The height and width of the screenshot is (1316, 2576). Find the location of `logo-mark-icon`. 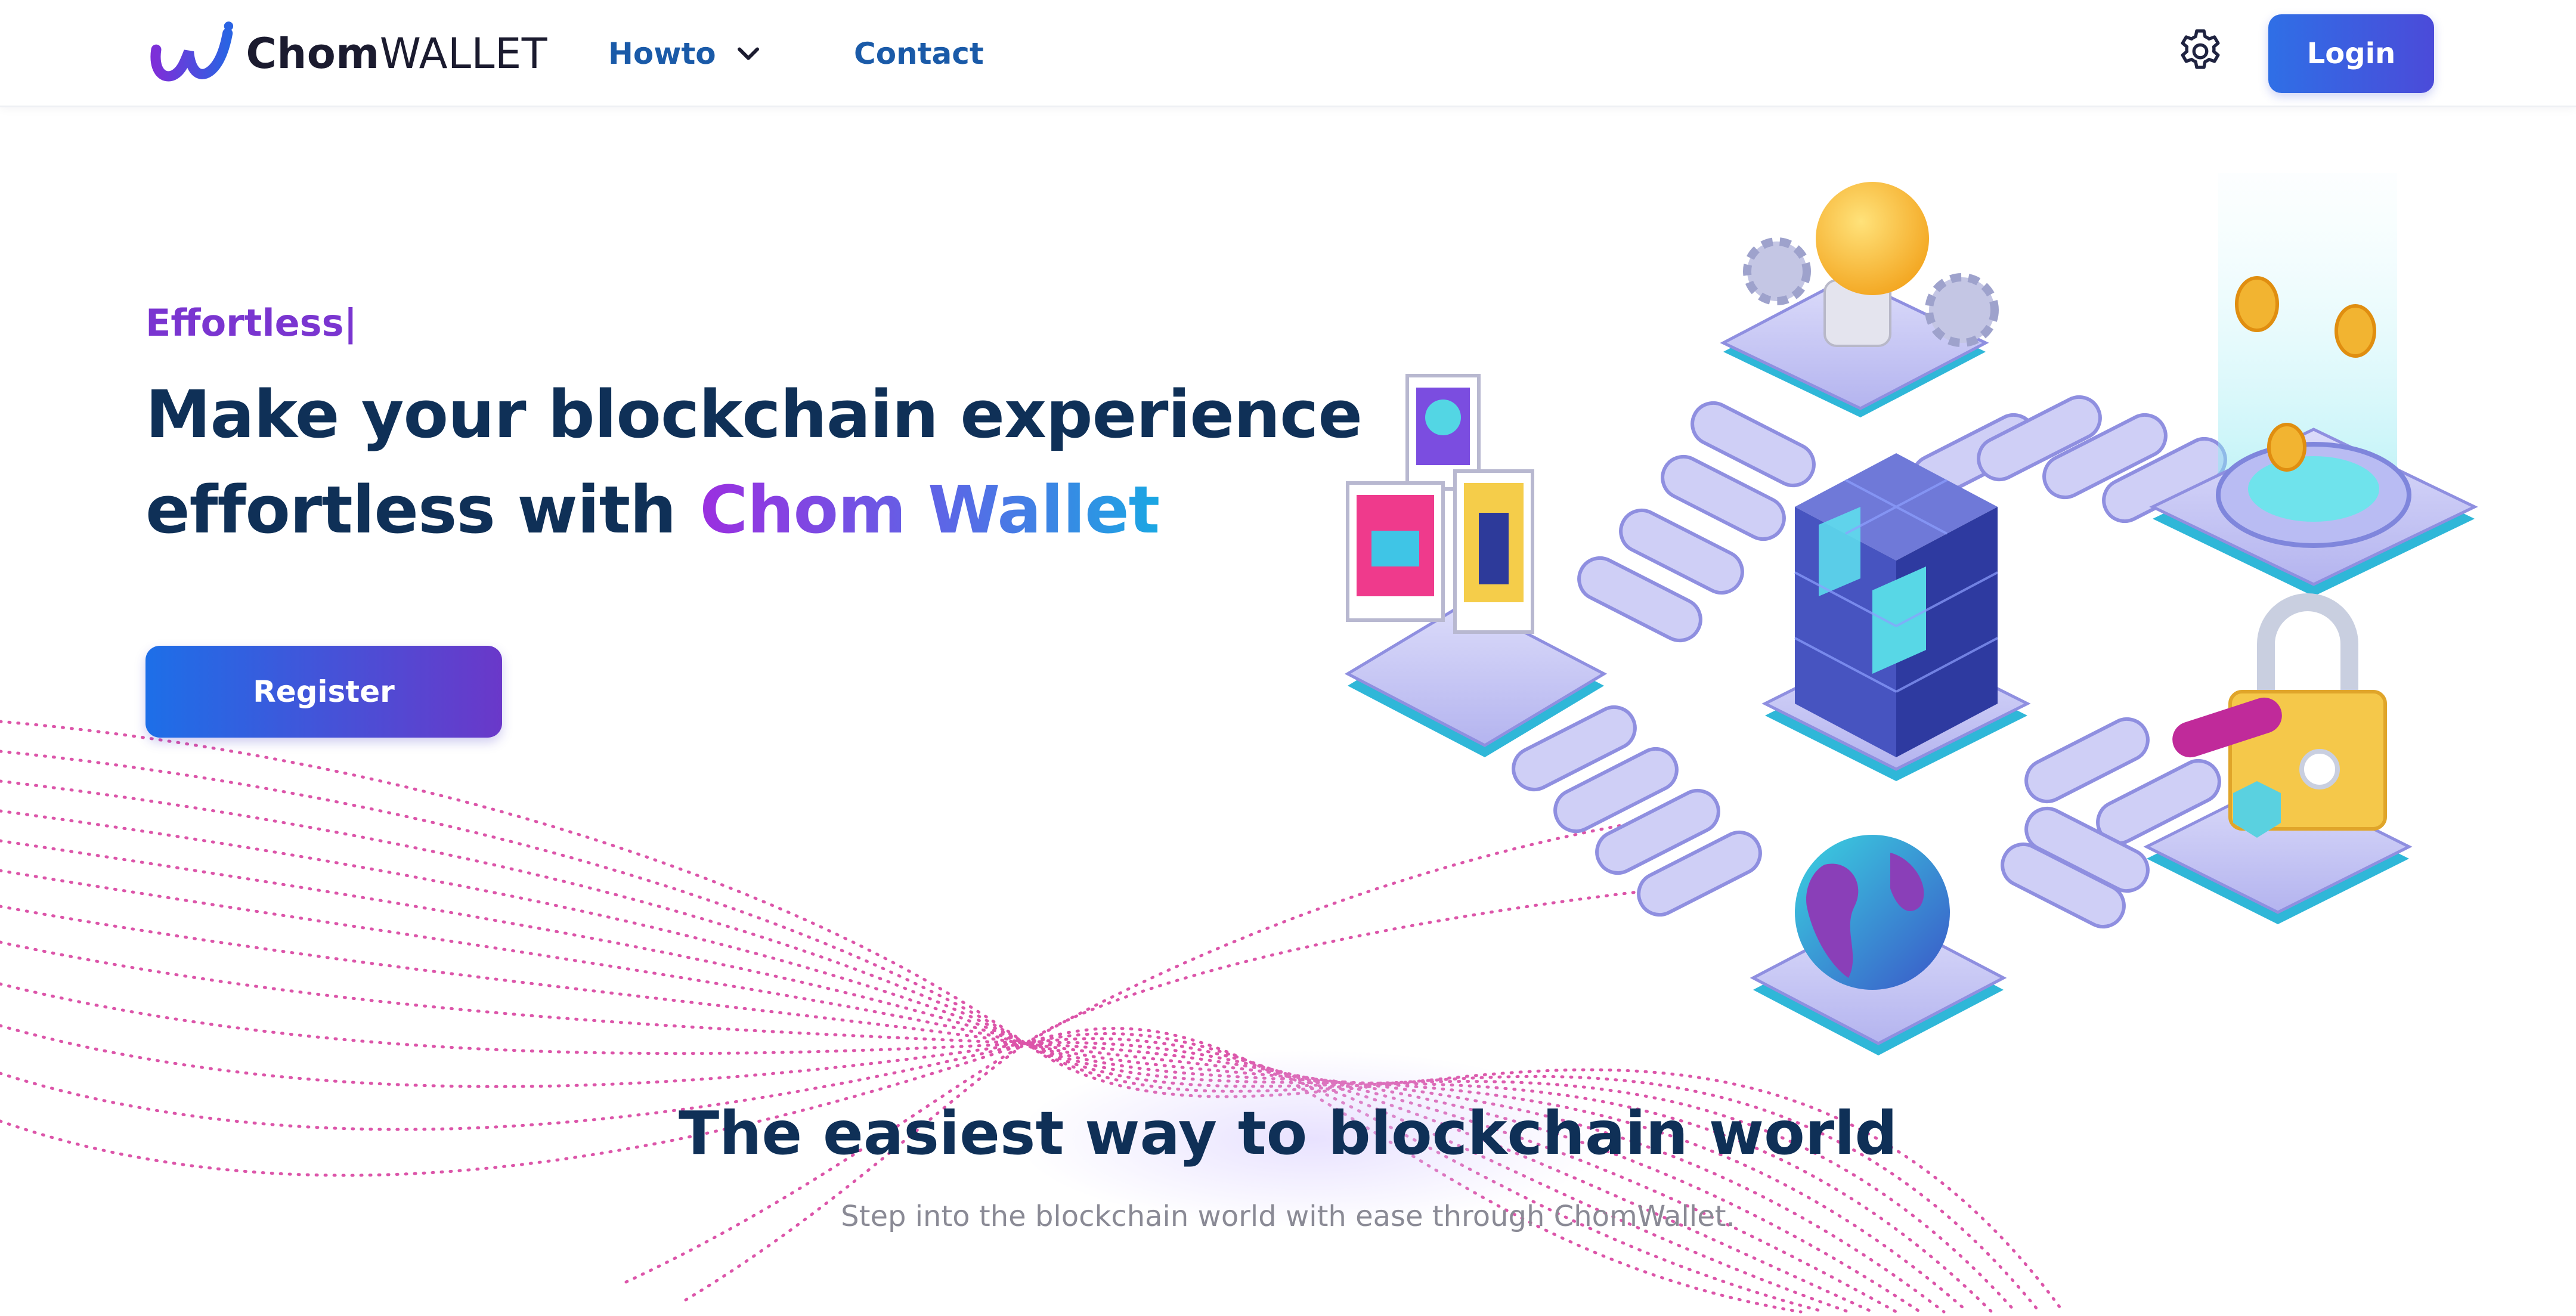

logo-mark-icon is located at coordinates (192, 51).